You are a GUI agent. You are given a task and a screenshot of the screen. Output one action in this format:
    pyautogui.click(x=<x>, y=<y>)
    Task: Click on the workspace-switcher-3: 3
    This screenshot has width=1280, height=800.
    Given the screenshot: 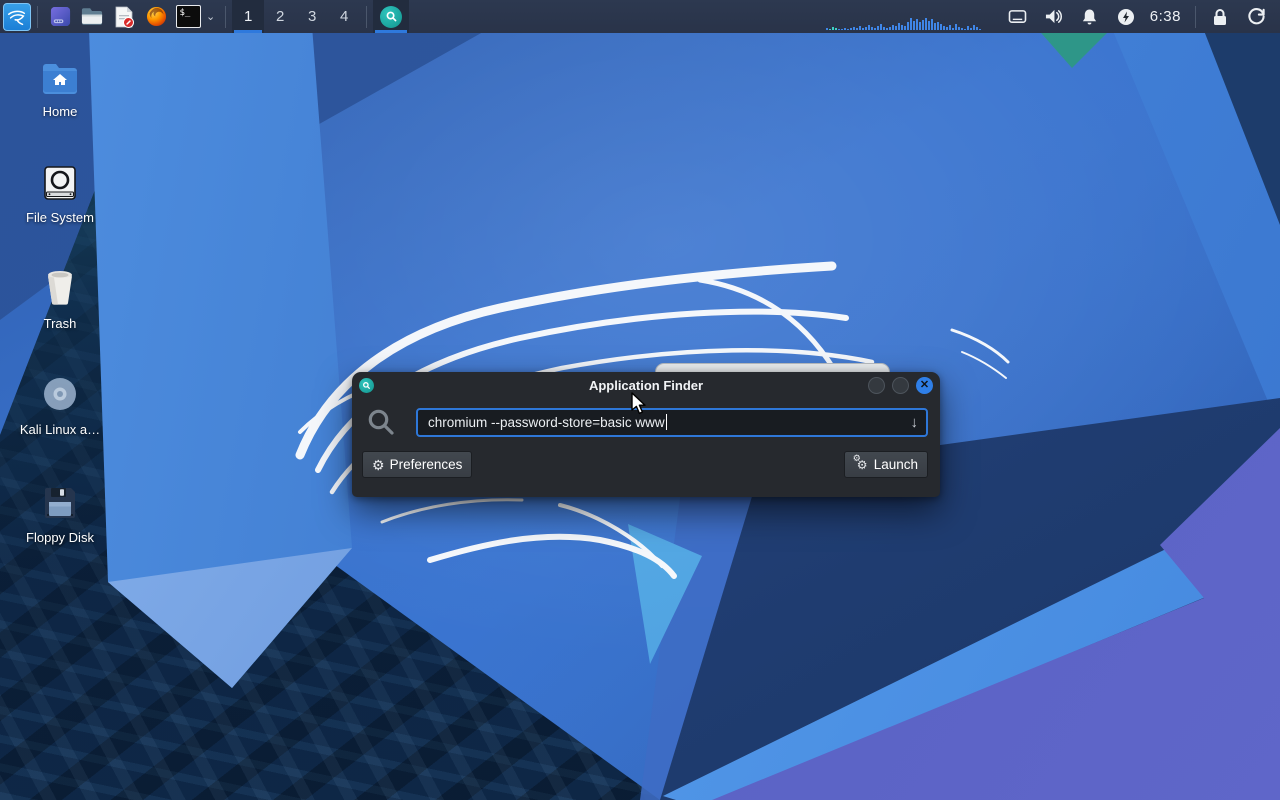 What is the action you would take?
    pyautogui.click(x=312, y=16)
    